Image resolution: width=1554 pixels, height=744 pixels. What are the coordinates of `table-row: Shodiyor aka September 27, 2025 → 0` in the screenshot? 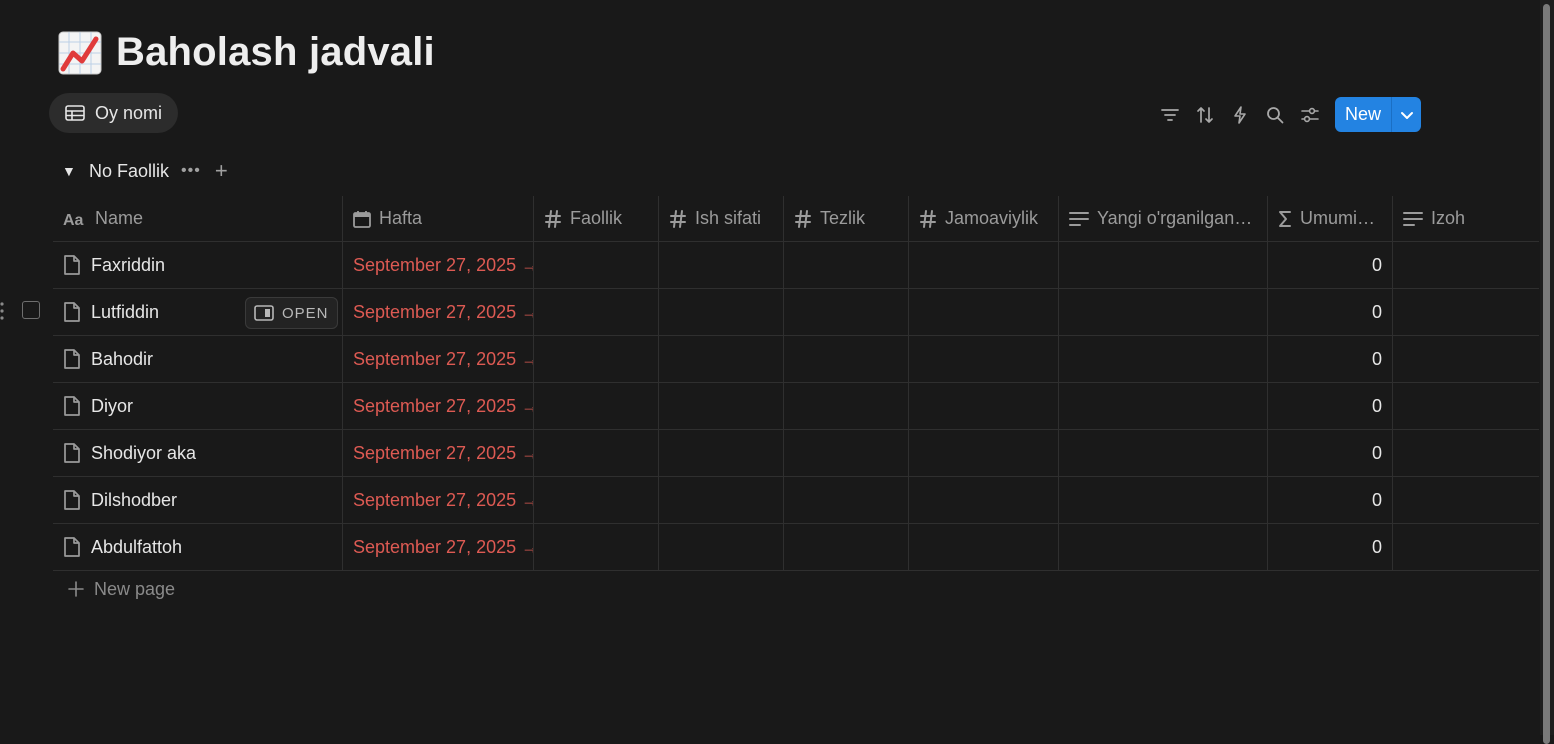 It's located at (796, 453).